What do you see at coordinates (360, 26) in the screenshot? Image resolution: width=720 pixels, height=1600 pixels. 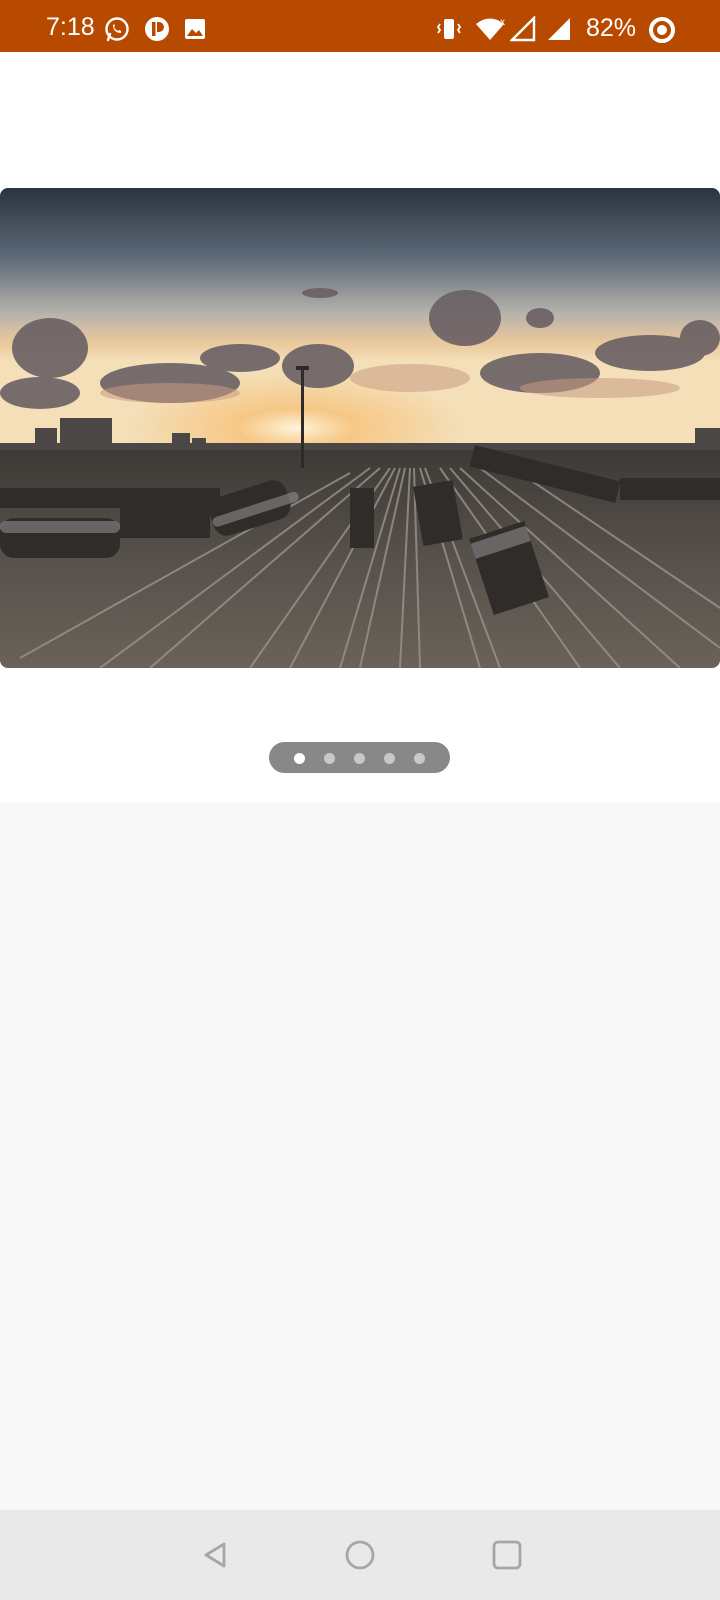 I see `status-bar: 7:18 x 82%` at bounding box center [360, 26].